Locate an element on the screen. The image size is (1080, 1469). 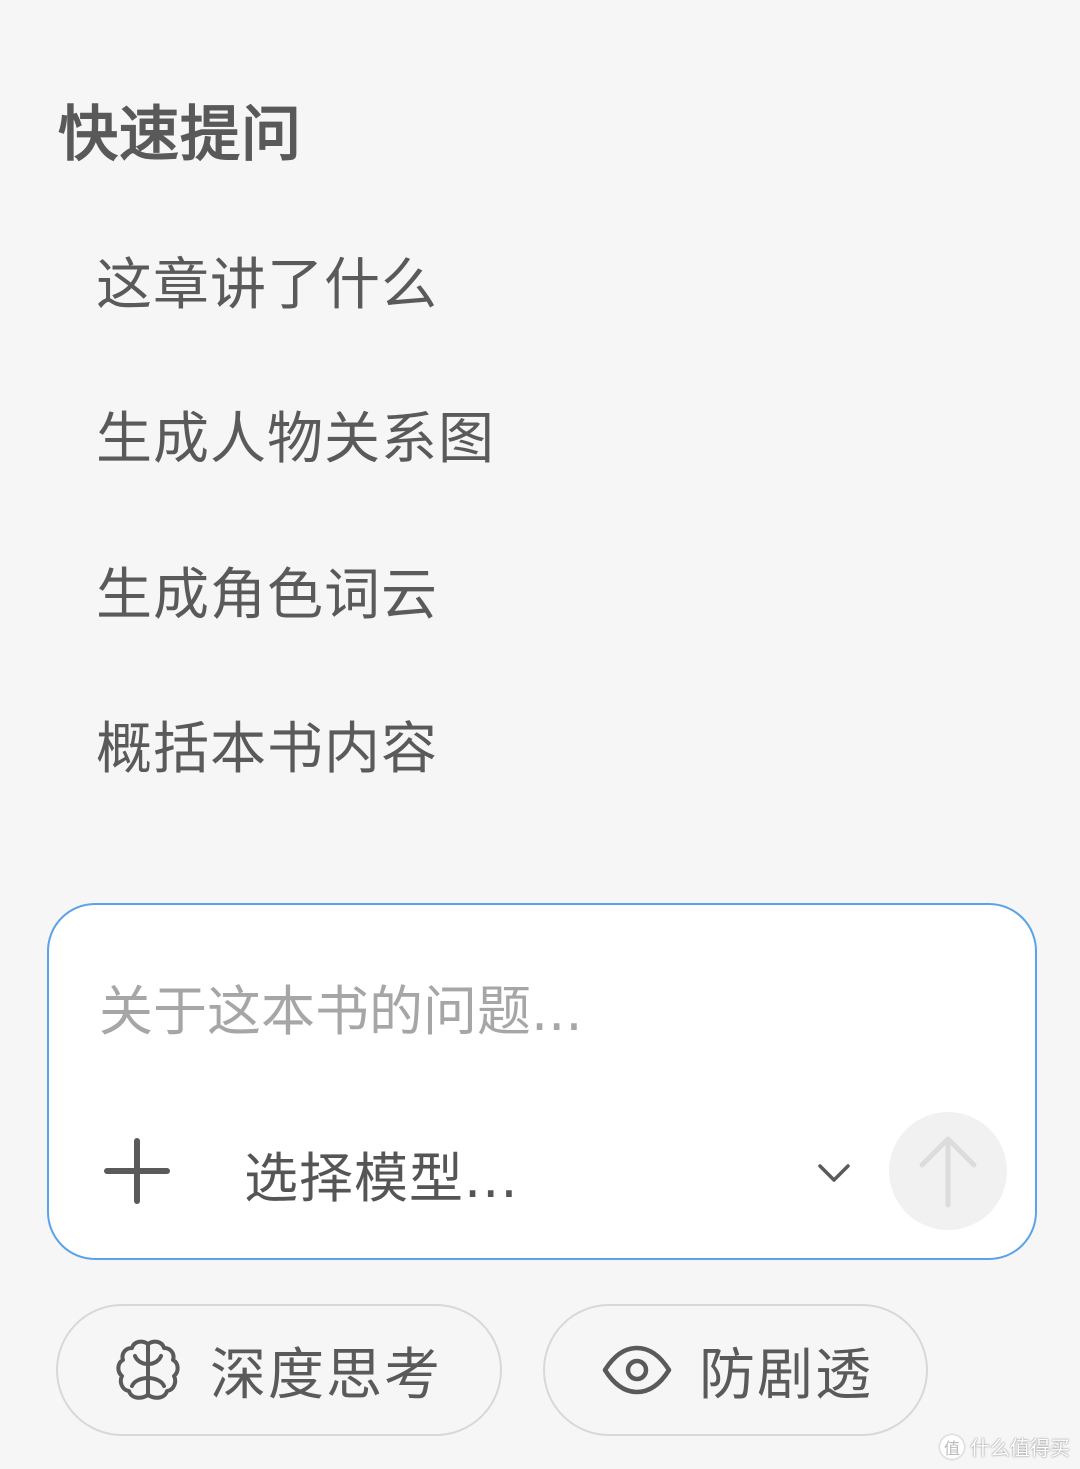
quick-ask-item-chapter-summary: 这章讲了什么 is located at coordinates (267, 280).